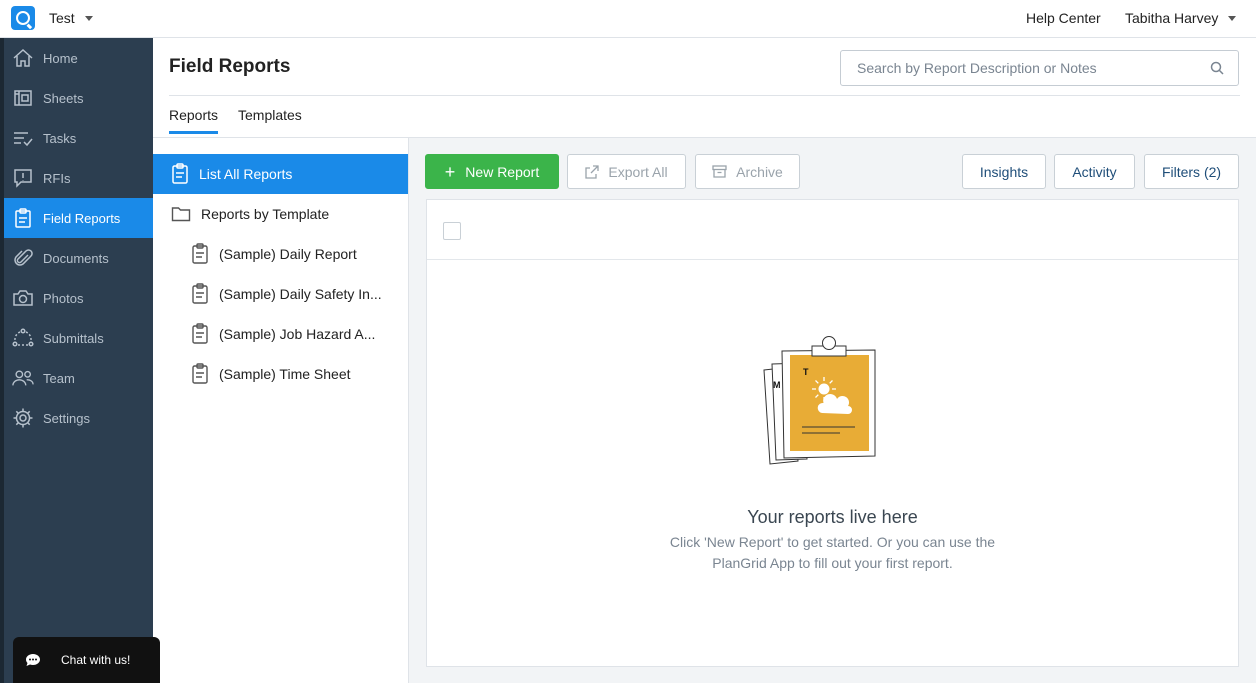  Describe the element at coordinates (60, 58) in the screenshot. I see `sidebar-item-label: Home` at that location.